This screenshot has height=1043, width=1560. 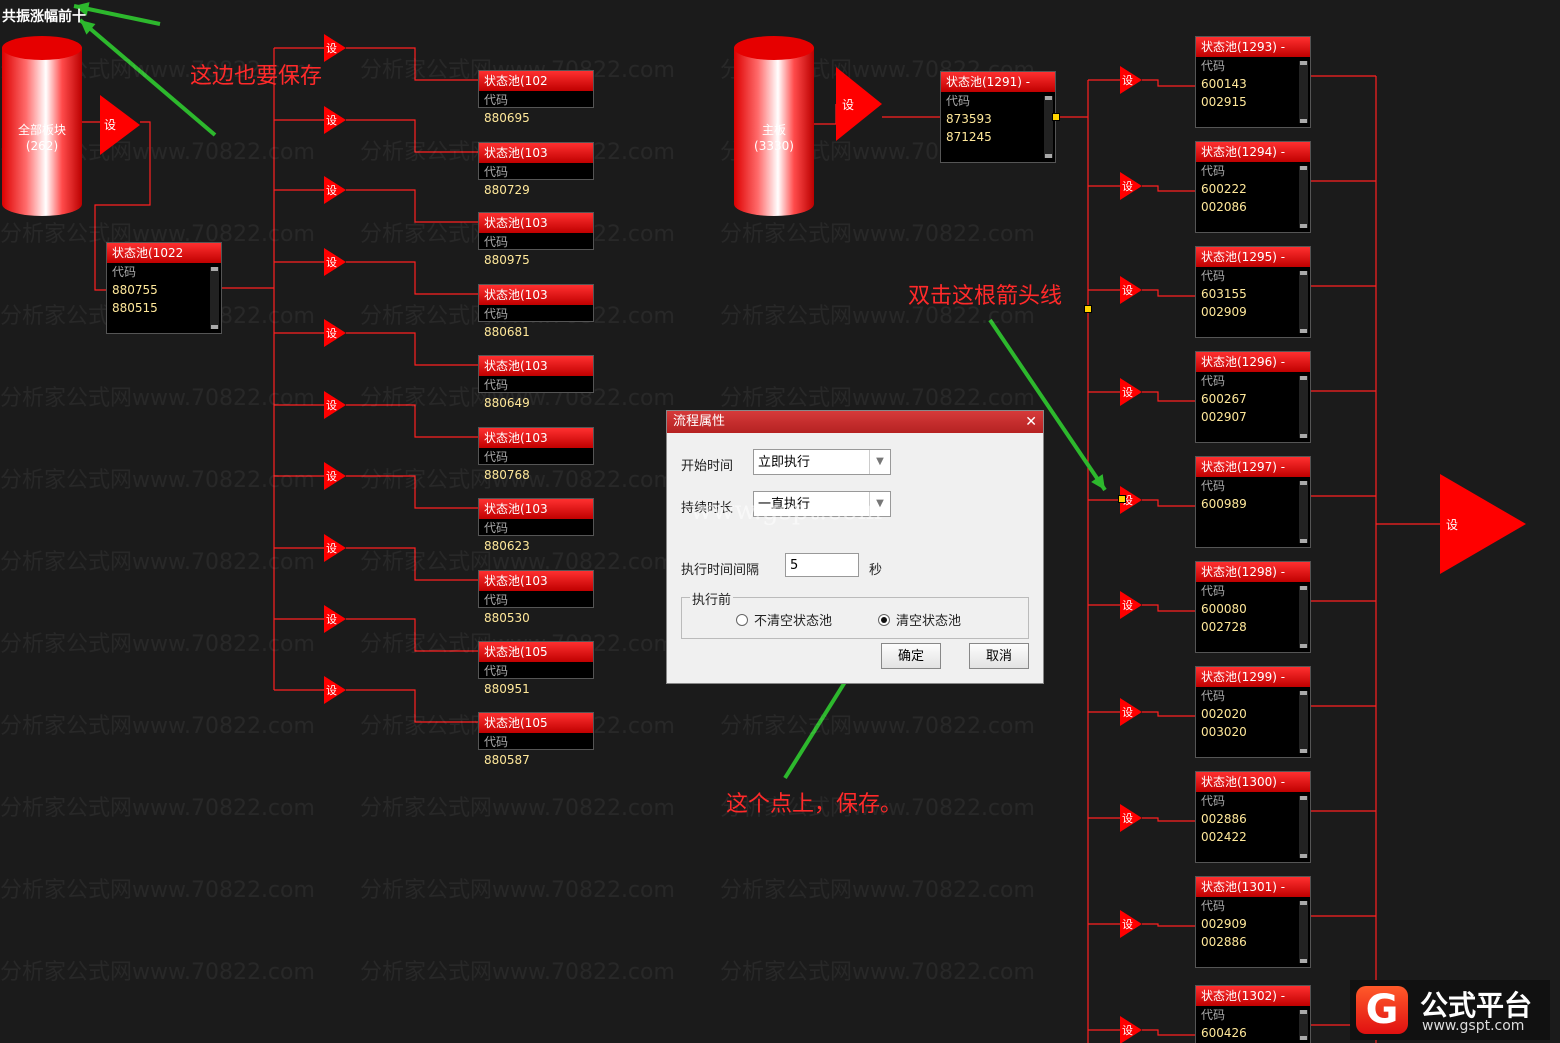 What do you see at coordinates (1253, 817) in the screenshot?
I see `state-pool: 状态池(1300) - 代码 002886 002422` at bounding box center [1253, 817].